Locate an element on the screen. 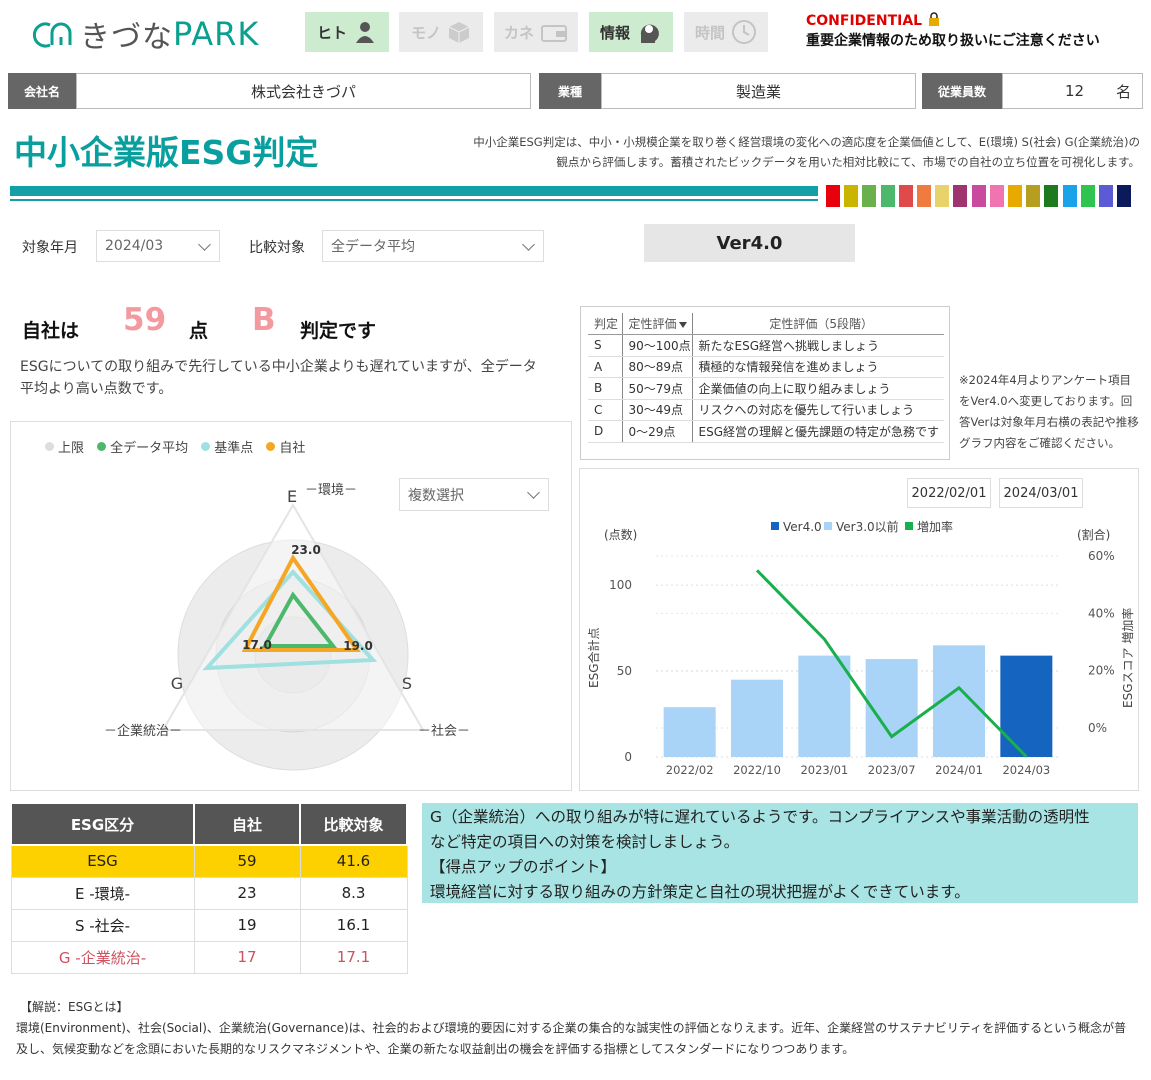  y2-tick-label: 60% is located at coordinates (1101, 556).